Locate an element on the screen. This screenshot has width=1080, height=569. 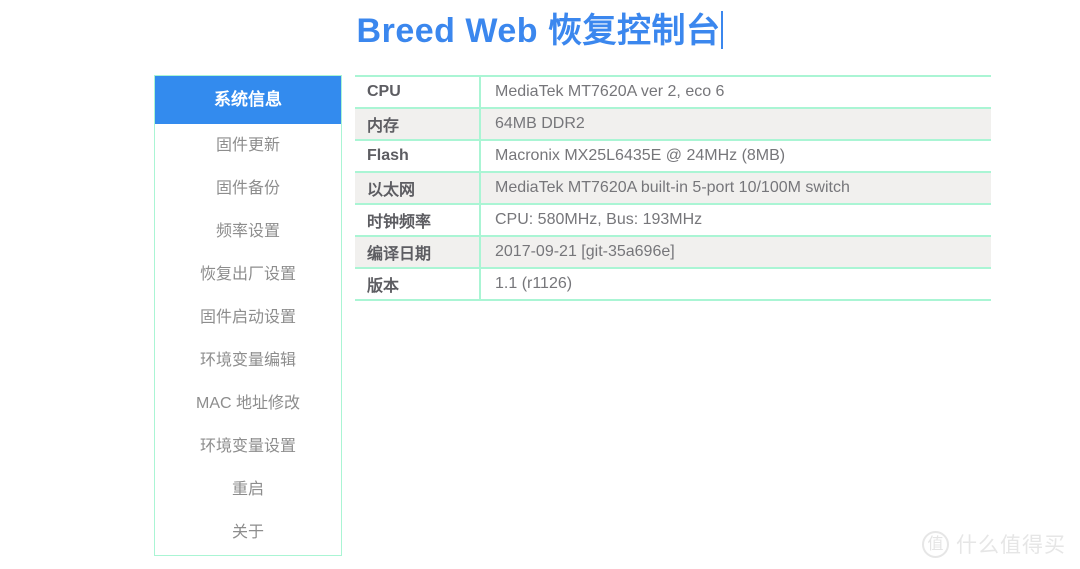
sidebar-item-label: 频率设置 is located at coordinates (247, 231).